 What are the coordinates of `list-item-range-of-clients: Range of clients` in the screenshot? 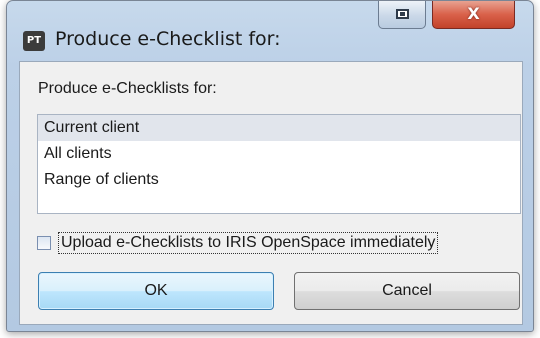 It's located at (279, 180).